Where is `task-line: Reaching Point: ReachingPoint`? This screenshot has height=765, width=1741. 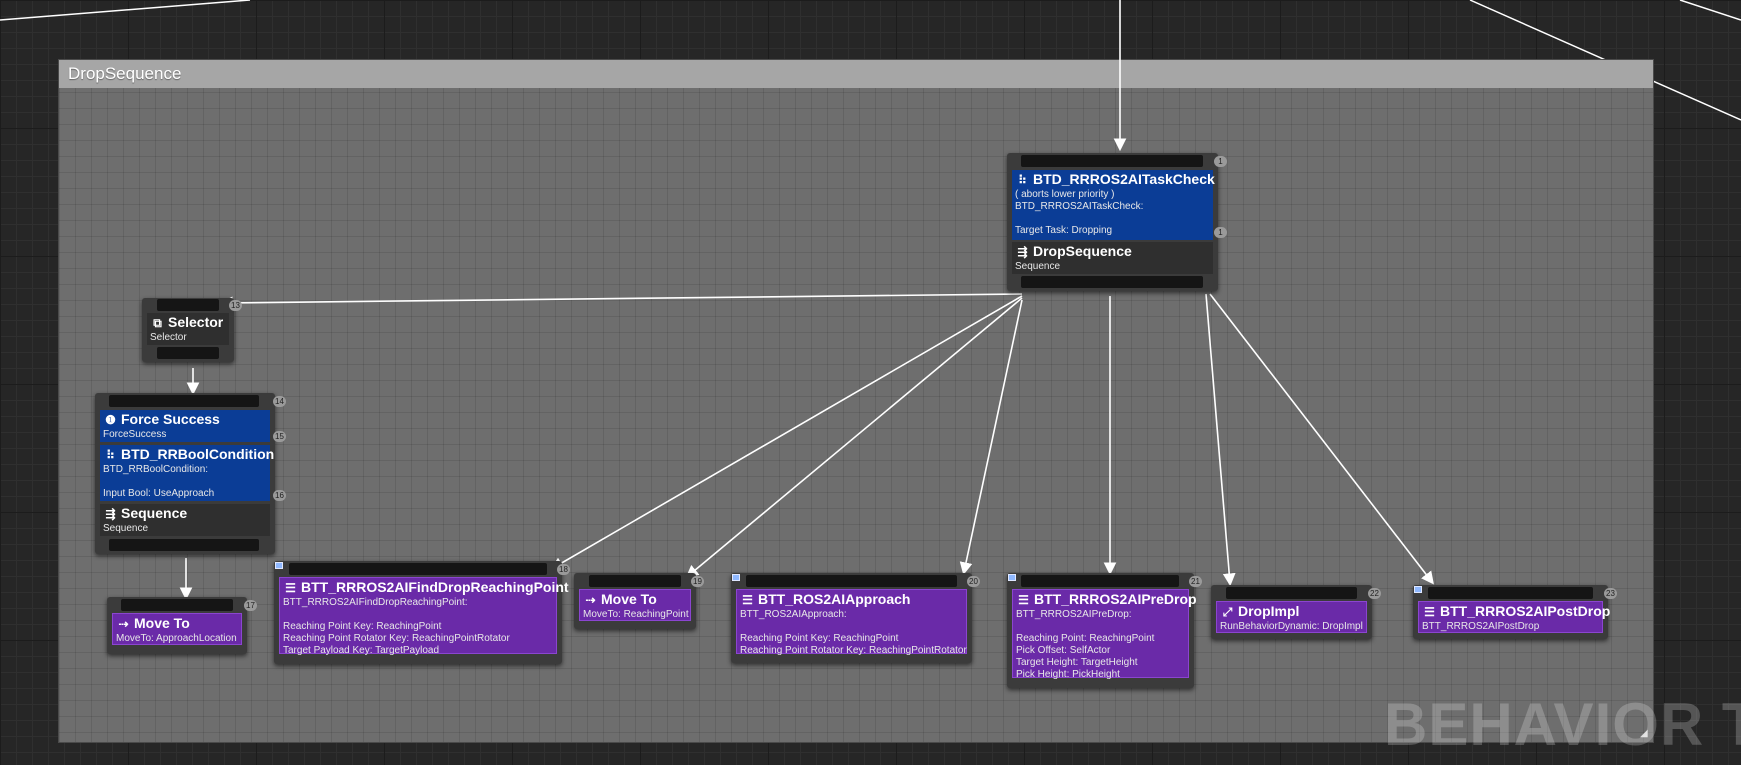
task-line: Reaching Point: ReachingPoint is located at coordinates (1085, 638).